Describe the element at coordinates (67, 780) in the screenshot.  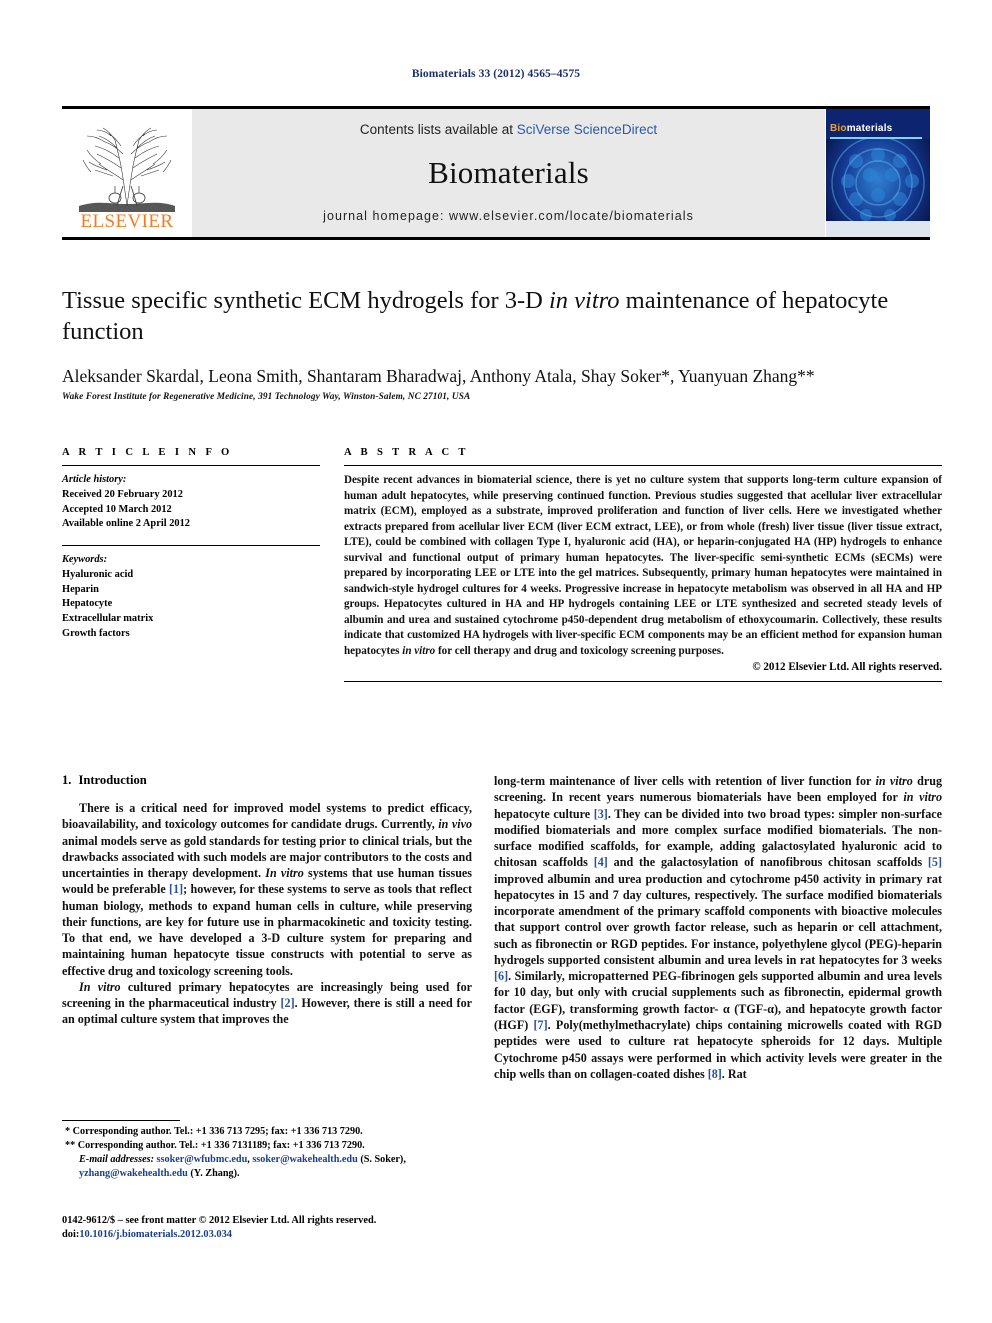
I see `section-number: 1.` at that location.